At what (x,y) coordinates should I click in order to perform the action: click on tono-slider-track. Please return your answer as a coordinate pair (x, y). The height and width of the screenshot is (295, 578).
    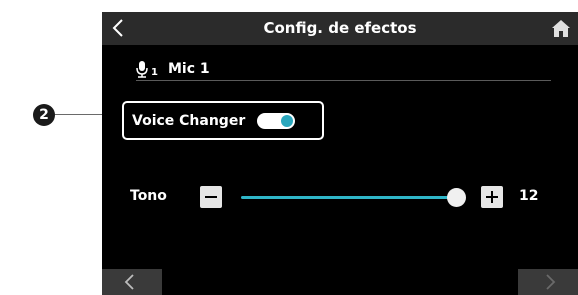
    Looking at the image, I should click on (349, 197).